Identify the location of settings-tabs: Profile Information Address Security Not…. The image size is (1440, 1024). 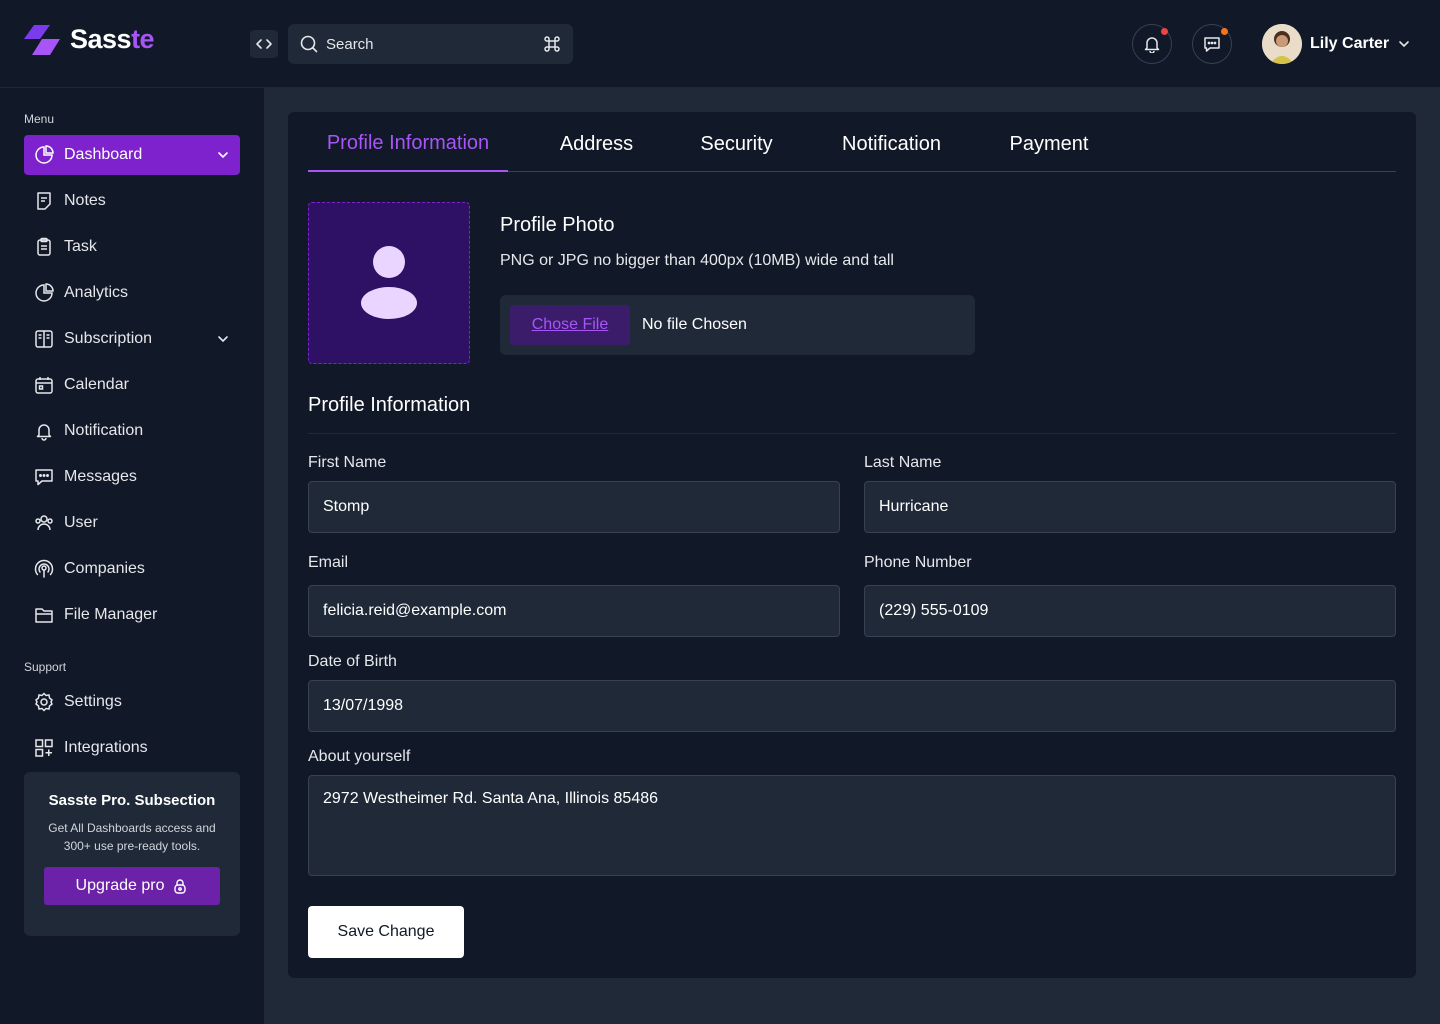
(852, 144).